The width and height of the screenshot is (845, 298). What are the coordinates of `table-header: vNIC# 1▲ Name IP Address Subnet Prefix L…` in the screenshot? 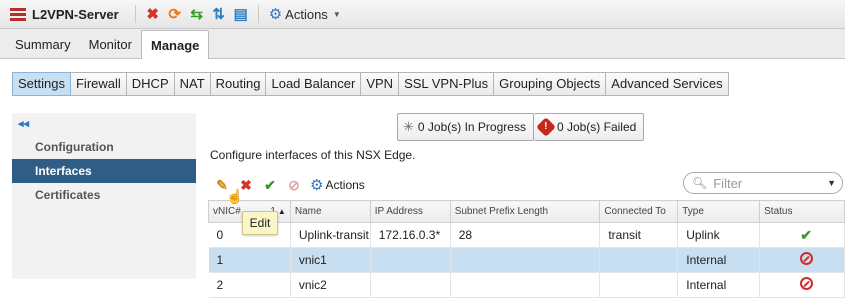 It's located at (526, 211).